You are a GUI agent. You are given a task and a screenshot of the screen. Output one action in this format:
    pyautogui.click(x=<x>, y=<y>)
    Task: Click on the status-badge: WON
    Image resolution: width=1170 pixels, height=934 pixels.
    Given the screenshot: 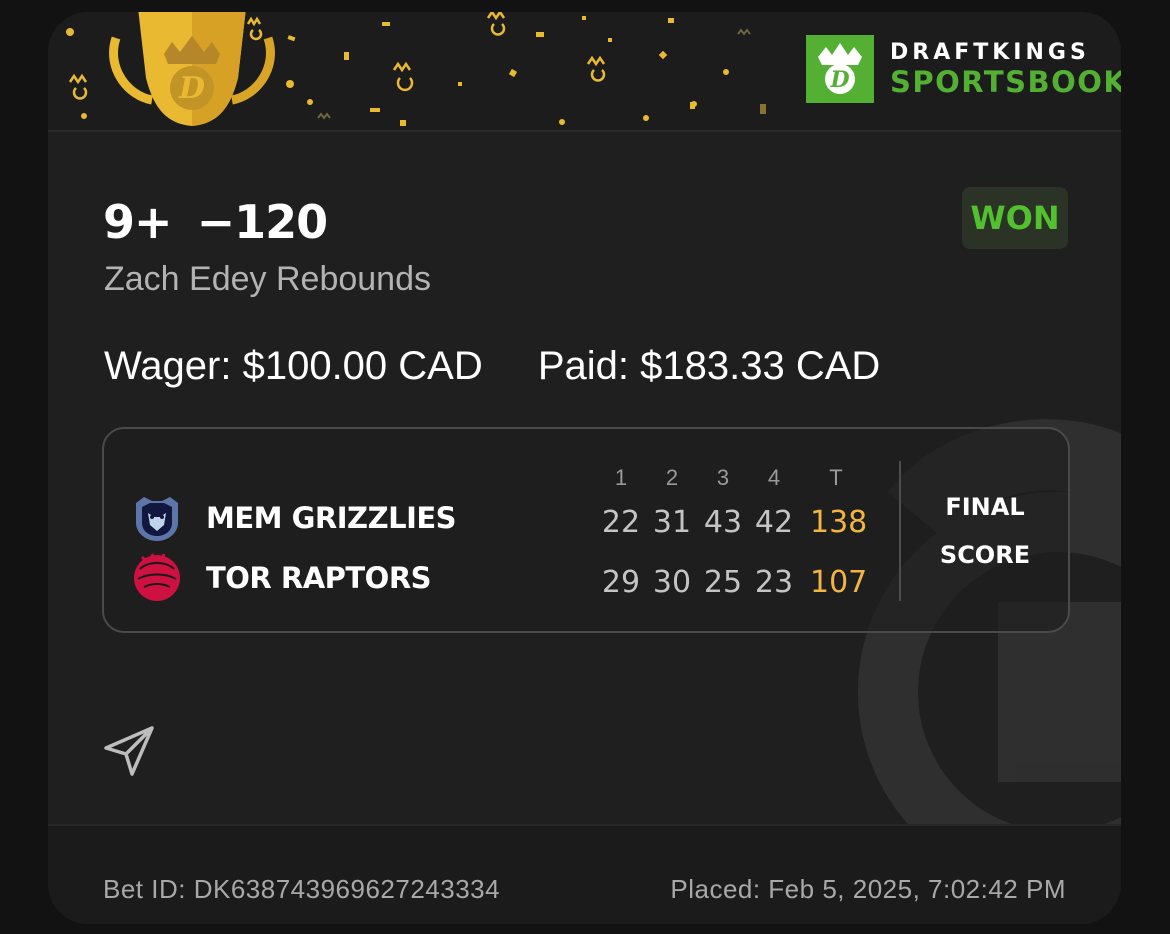 What is the action you would take?
    pyautogui.click(x=1015, y=218)
    